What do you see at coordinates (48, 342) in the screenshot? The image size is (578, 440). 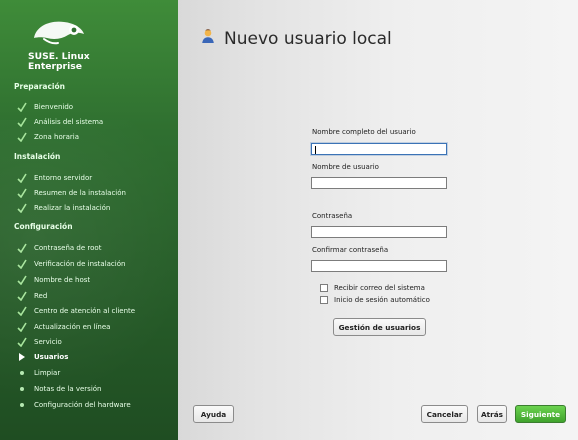 I see `sidebar-item-label: Servicio` at bounding box center [48, 342].